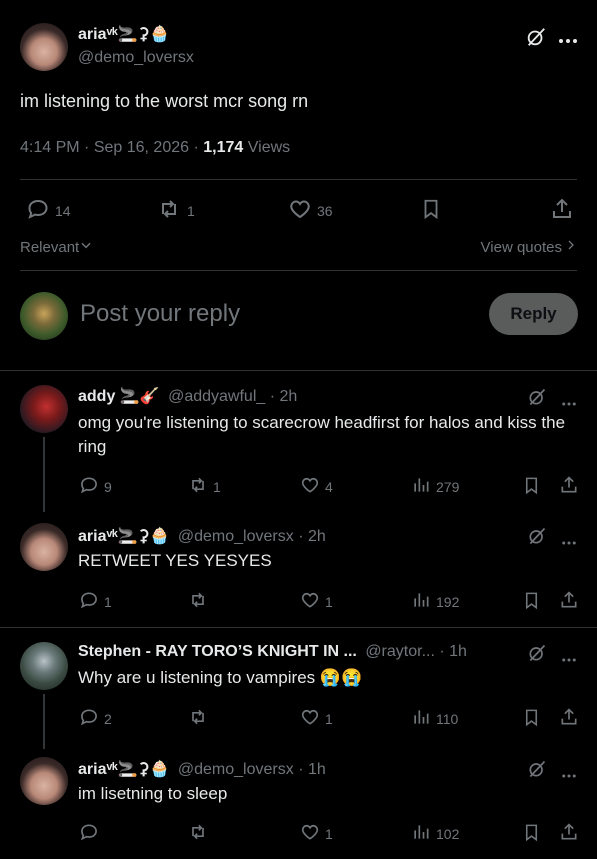 This screenshot has height=859, width=597. I want to click on reply-count: 14, so click(63, 210).